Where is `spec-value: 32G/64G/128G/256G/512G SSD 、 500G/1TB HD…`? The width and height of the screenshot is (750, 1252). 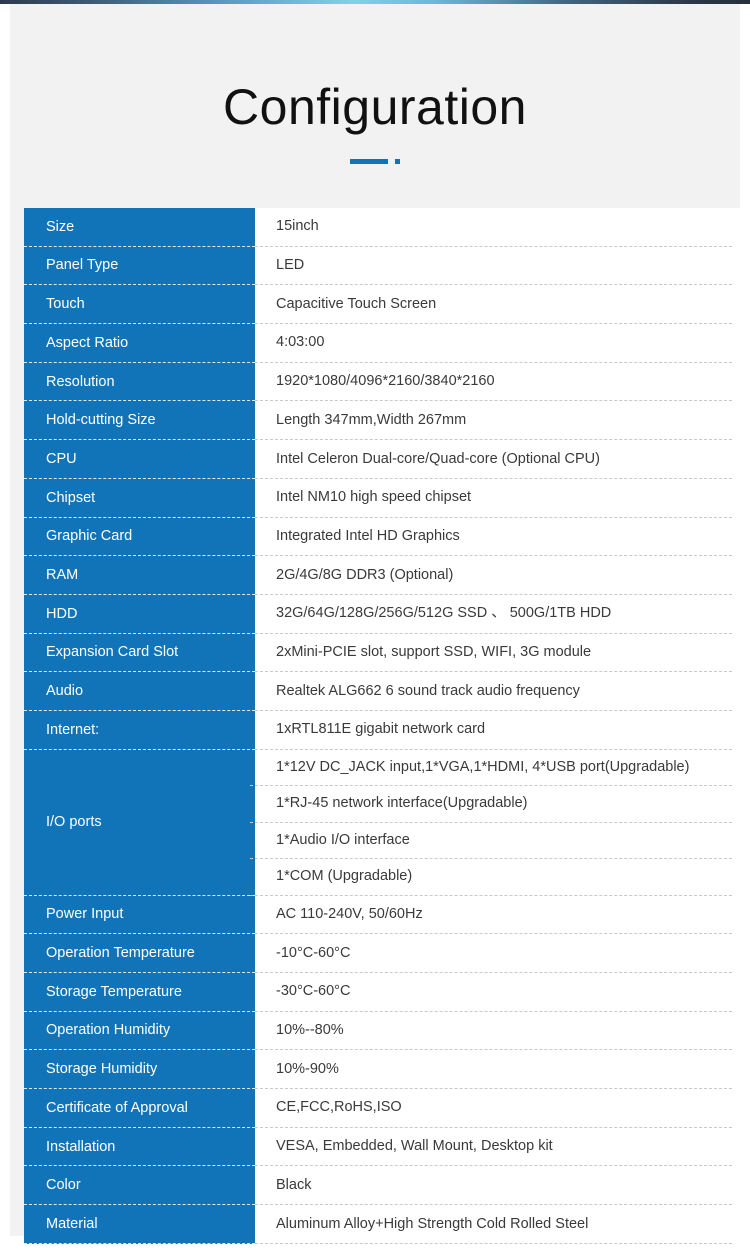 spec-value: 32G/64G/128G/256G/512G SSD 、 500G/1TB HD… is located at coordinates (493, 614).